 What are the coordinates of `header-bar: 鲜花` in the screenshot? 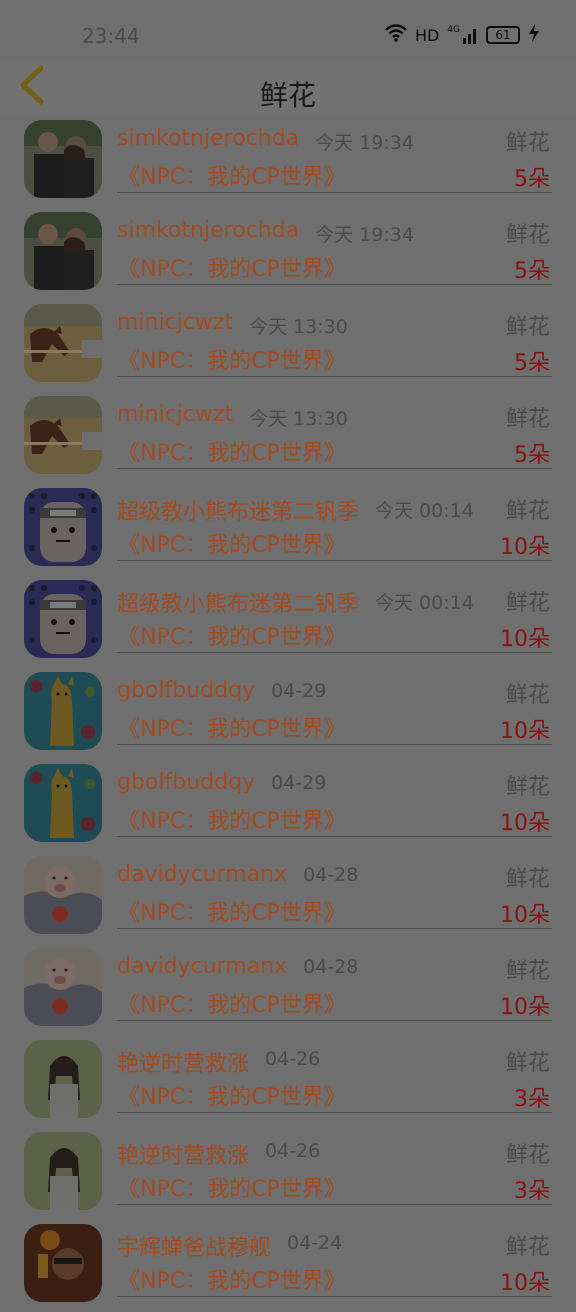 It's located at (288, 89).